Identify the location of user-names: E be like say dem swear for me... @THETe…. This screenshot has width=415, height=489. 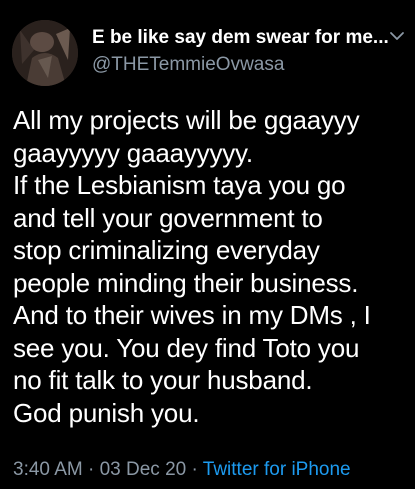
(240, 51).